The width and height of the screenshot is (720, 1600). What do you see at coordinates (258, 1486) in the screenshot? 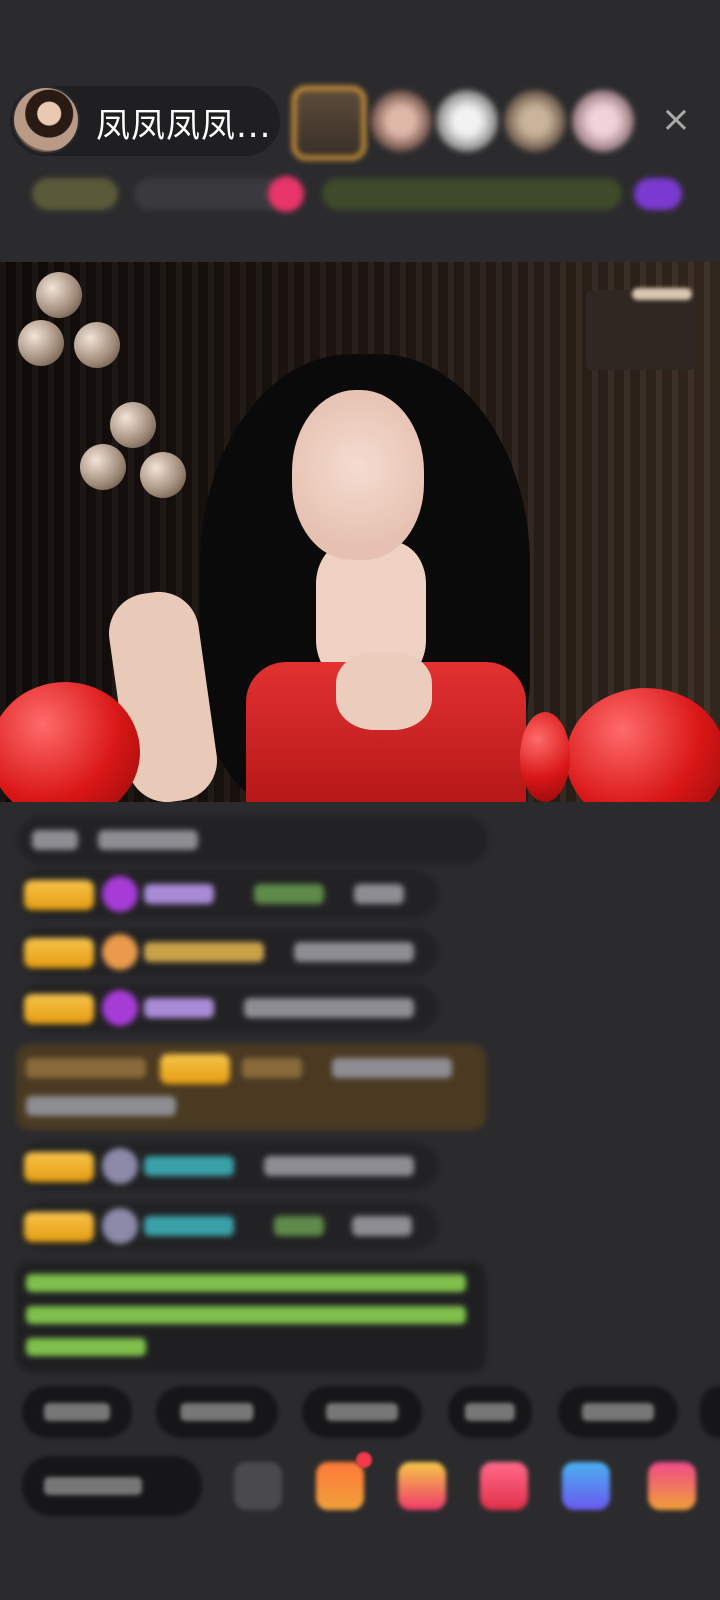
I see `emoji-icon` at bounding box center [258, 1486].